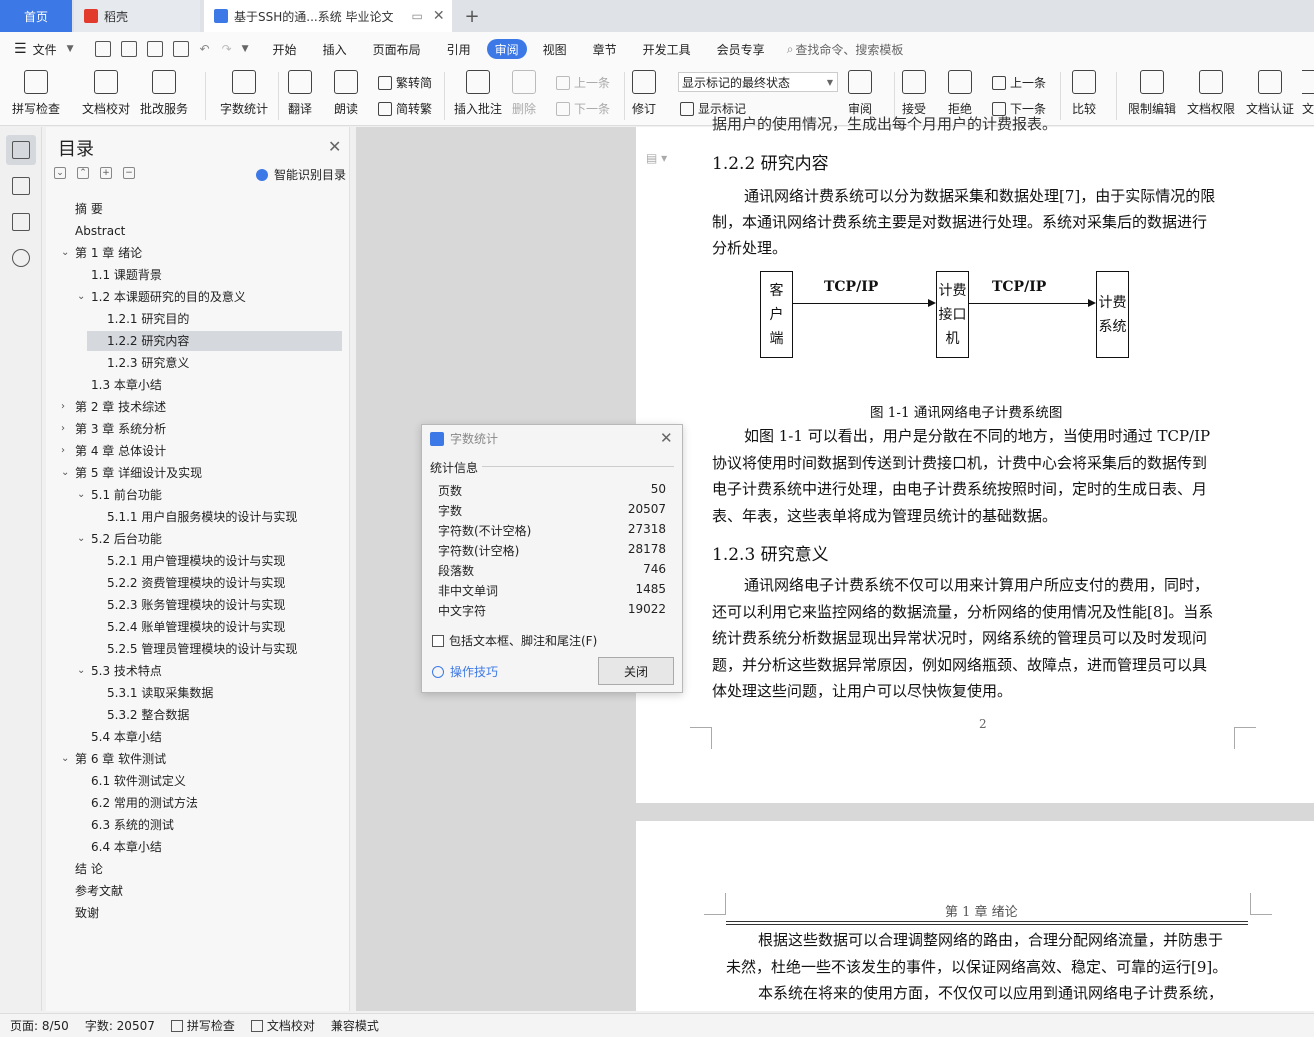 This screenshot has width=1314, height=1037. Describe the element at coordinates (438, 640) in the screenshot. I see `checkbox-box` at that location.